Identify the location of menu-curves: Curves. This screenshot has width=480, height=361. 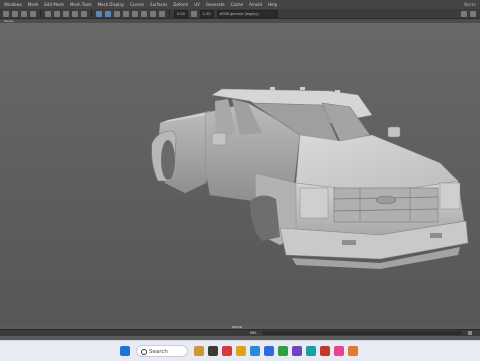
(137, 4).